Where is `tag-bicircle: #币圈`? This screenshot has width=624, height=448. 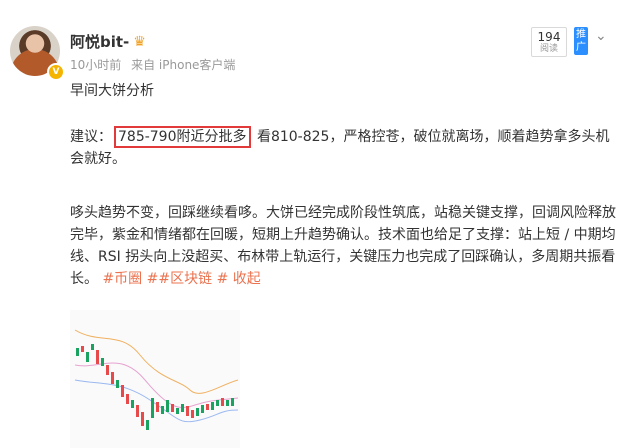 tag-bicircle: #币圈 is located at coordinates (122, 279).